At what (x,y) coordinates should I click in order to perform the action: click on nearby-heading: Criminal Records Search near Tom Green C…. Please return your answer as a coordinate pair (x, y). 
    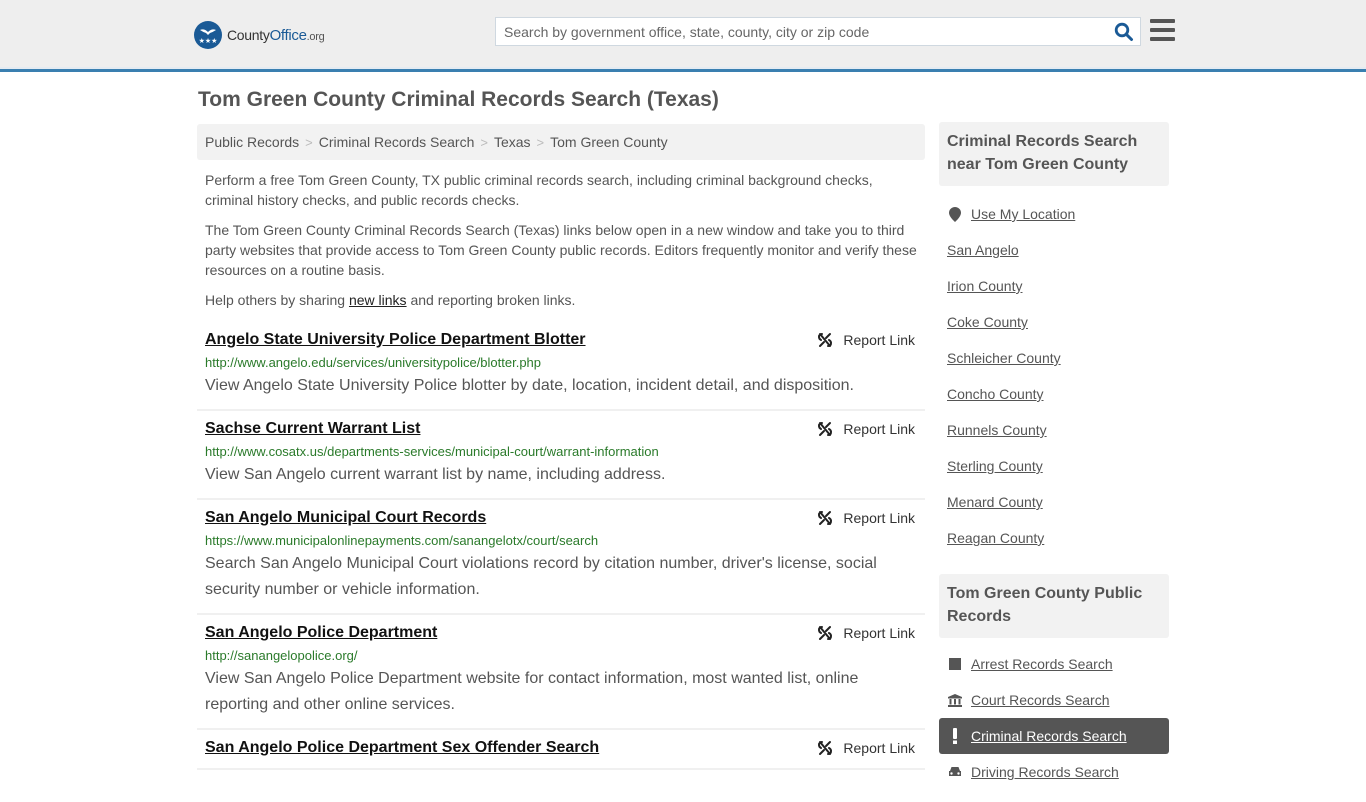
    Looking at the image, I should click on (1054, 154).